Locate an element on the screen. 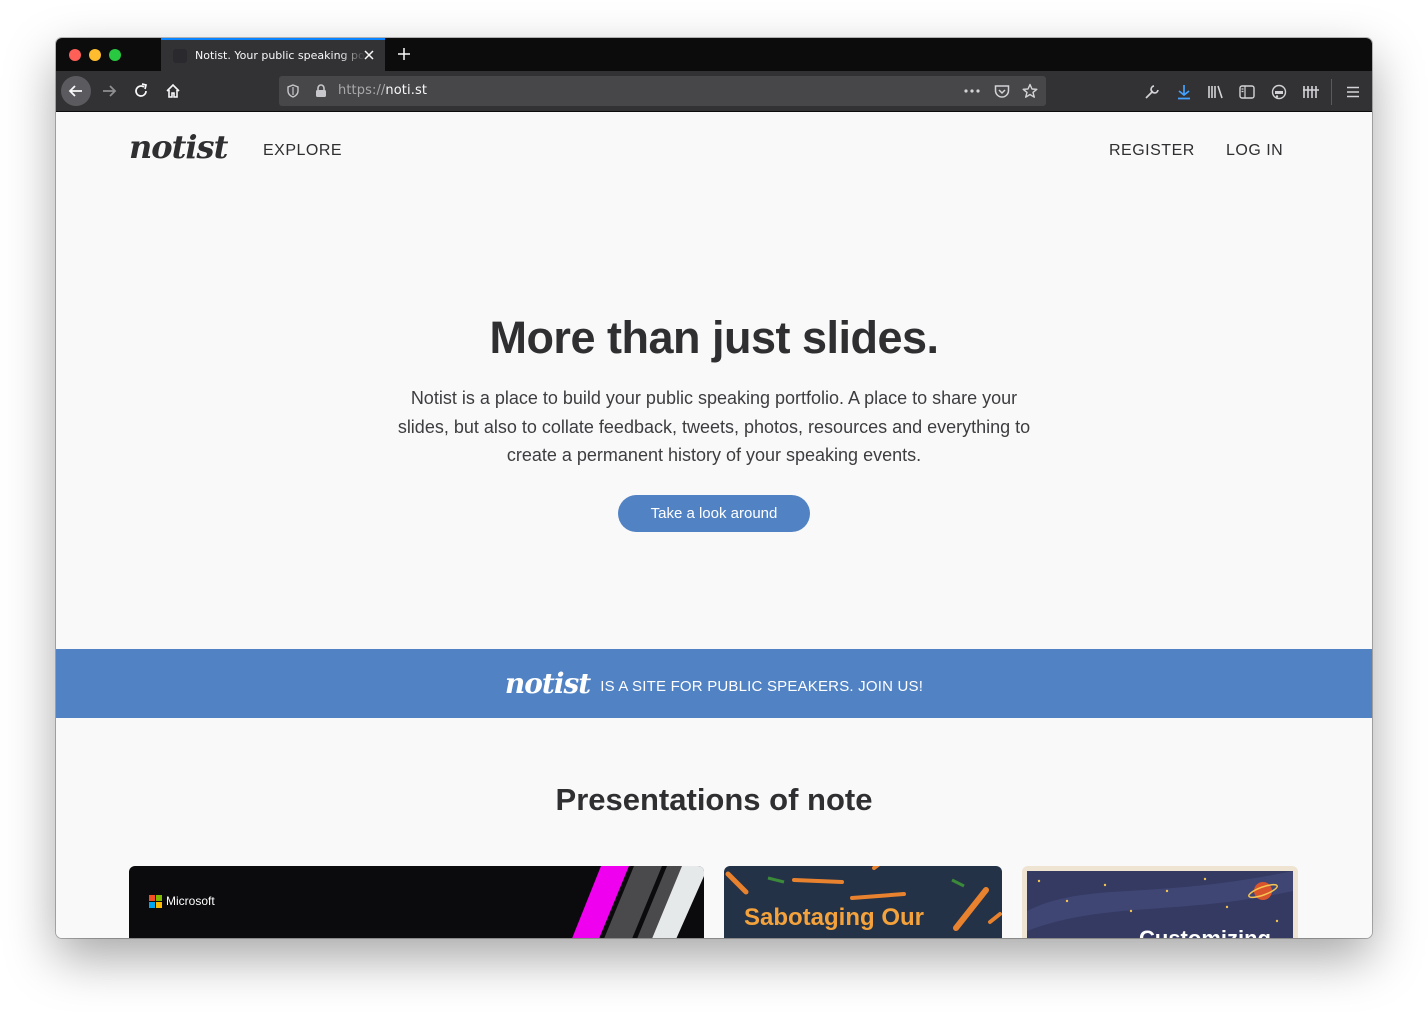  hero-title: More than just slides. is located at coordinates (714, 337).